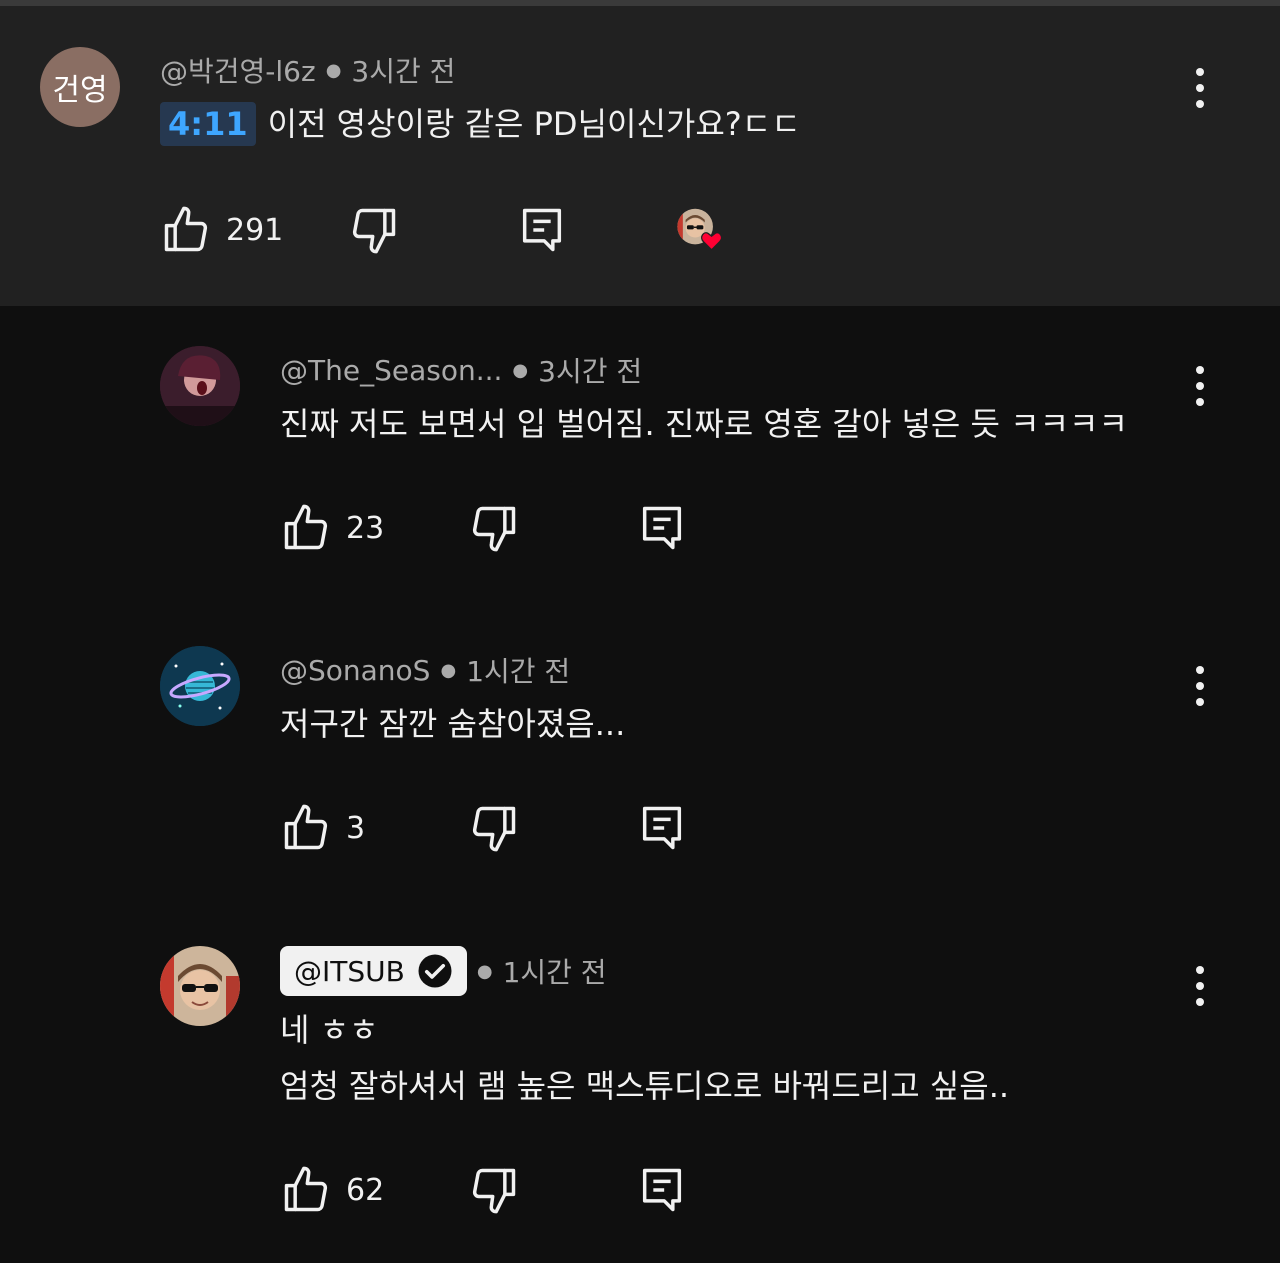  I want to click on like-button: 62, so click(332, 1190).